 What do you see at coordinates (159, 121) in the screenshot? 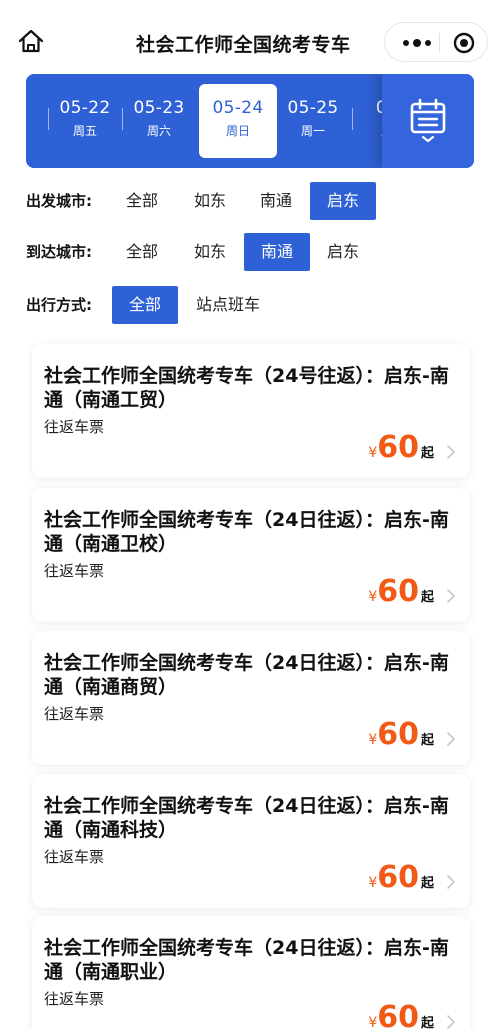
I see `date-tab-0523: 05-23 周六` at bounding box center [159, 121].